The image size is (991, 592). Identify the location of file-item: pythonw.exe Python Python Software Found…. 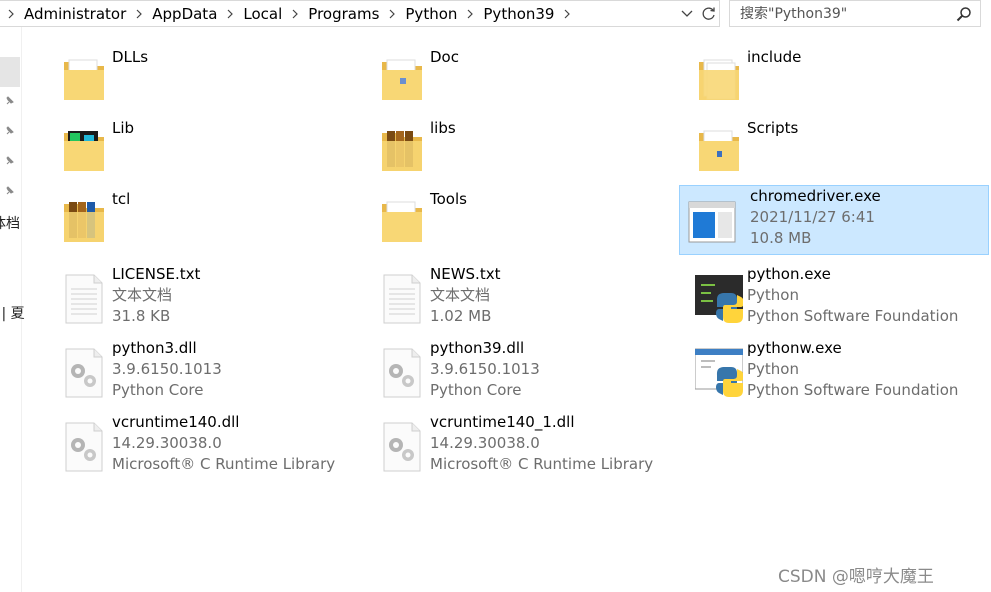
(840, 371).